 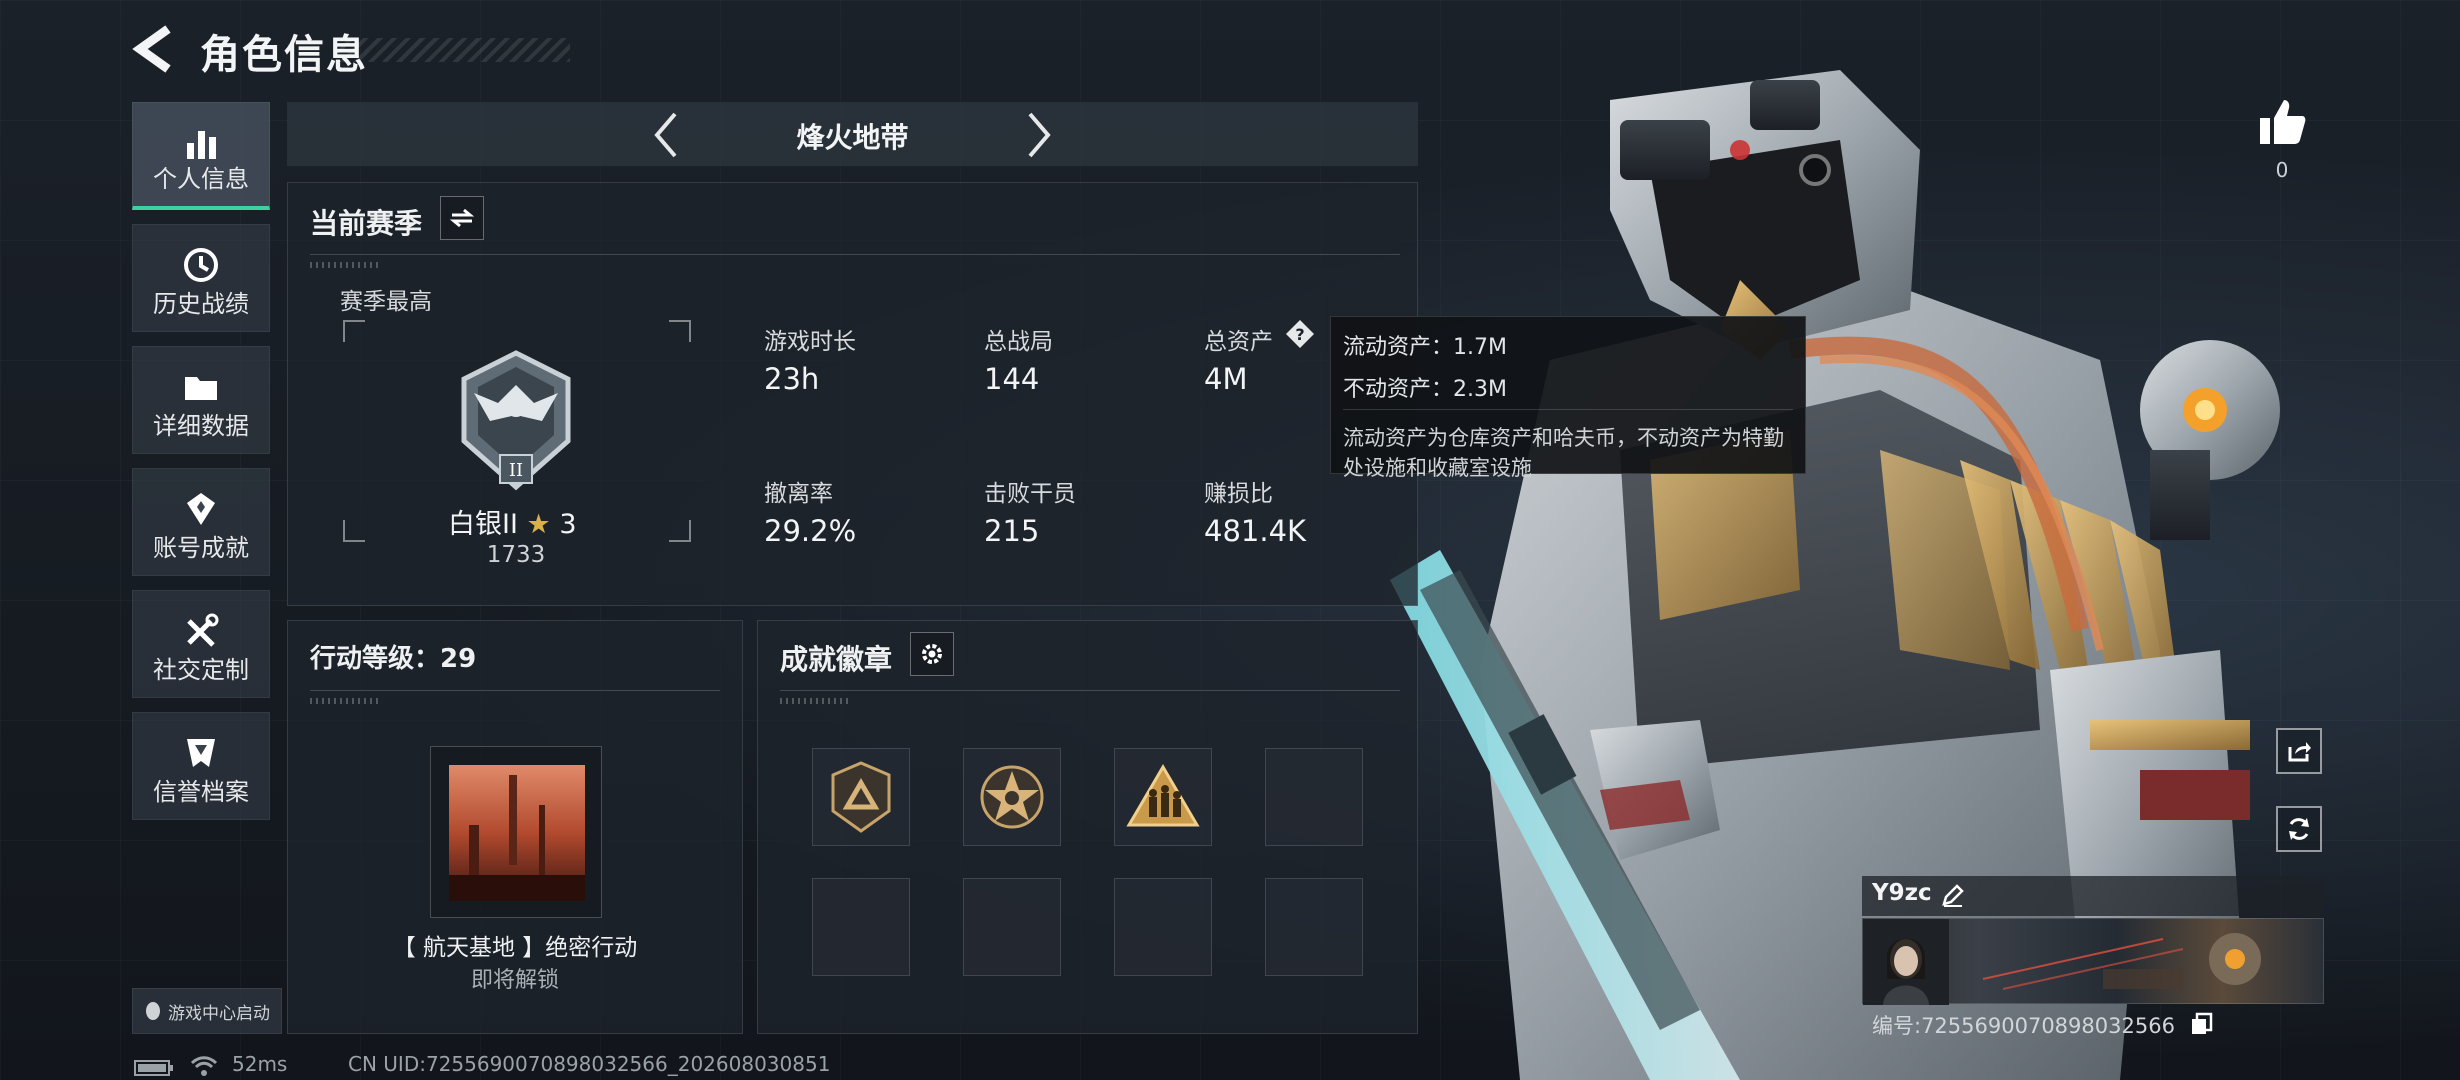 I want to click on nav-item-match-history: 历史战绩, so click(x=201, y=278).